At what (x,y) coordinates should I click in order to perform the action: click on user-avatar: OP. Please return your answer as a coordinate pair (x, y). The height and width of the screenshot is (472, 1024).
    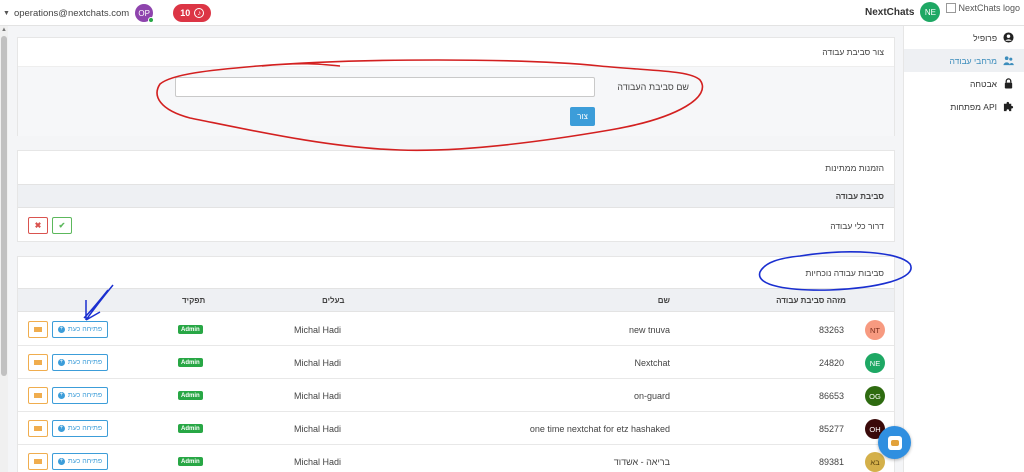
    Looking at the image, I should click on (145, 13).